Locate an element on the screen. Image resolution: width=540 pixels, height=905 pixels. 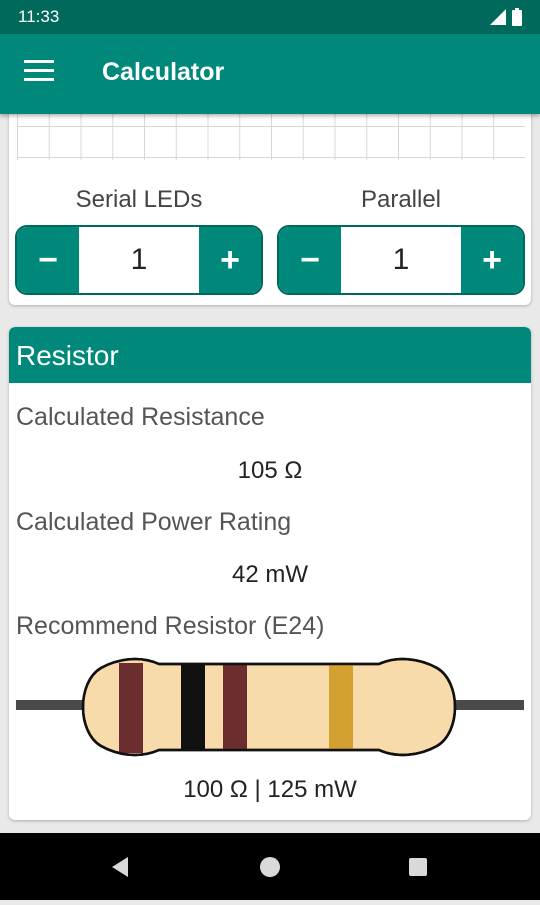
parallel-stepper: − 1 + is located at coordinates (401, 260).